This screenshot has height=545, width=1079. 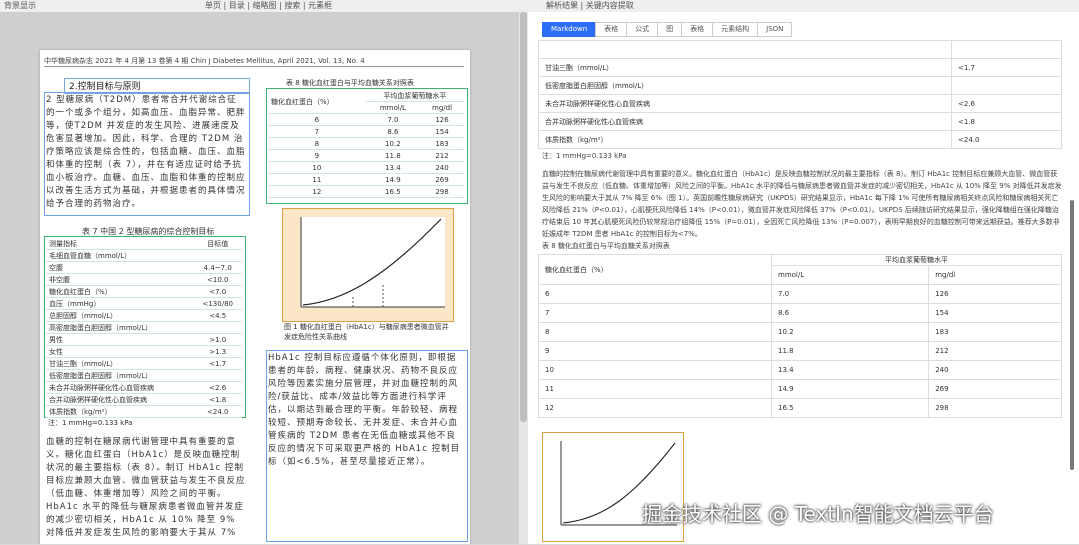 I want to click on cell-value: >1.0, so click(x=217, y=339).